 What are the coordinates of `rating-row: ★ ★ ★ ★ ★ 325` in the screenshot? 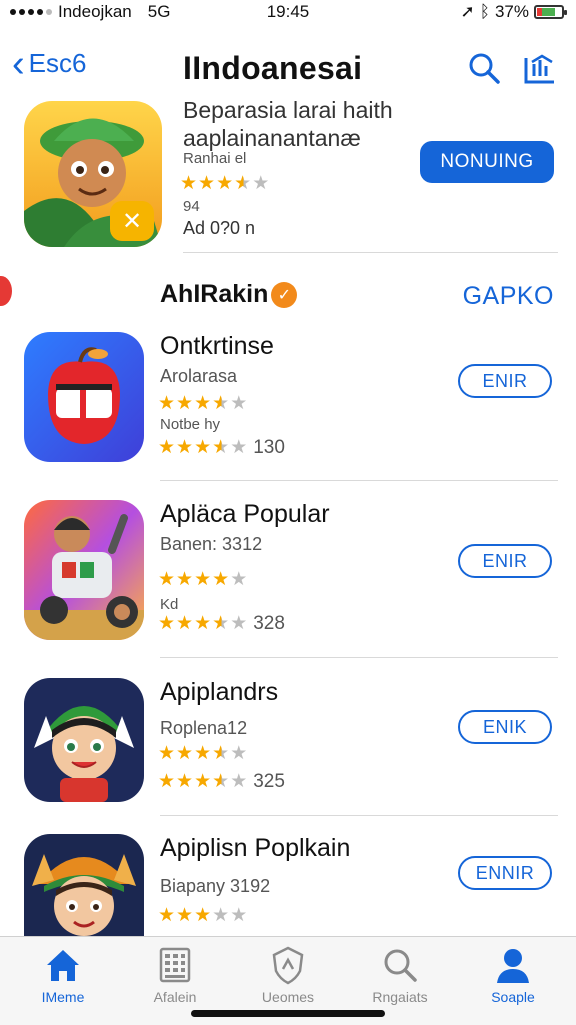 It's located at (221, 781).